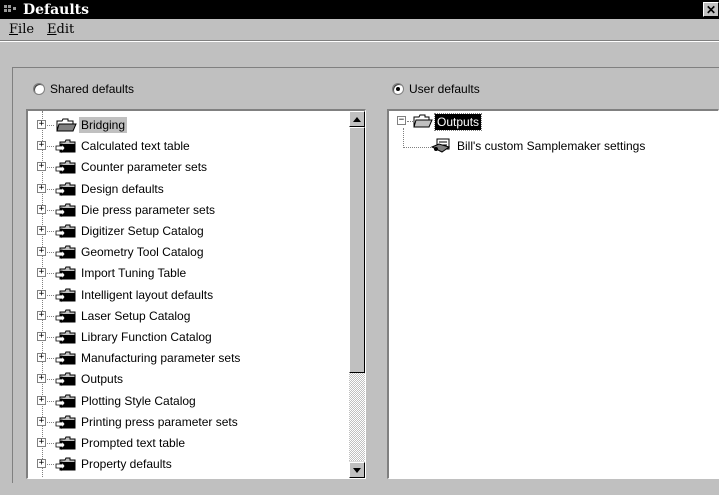 Image resolution: width=719 pixels, height=495 pixels. Describe the element at coordinates (136, 315) in the screenshot. I see `tree-item-label: Laser Setup Catalog` at that location.